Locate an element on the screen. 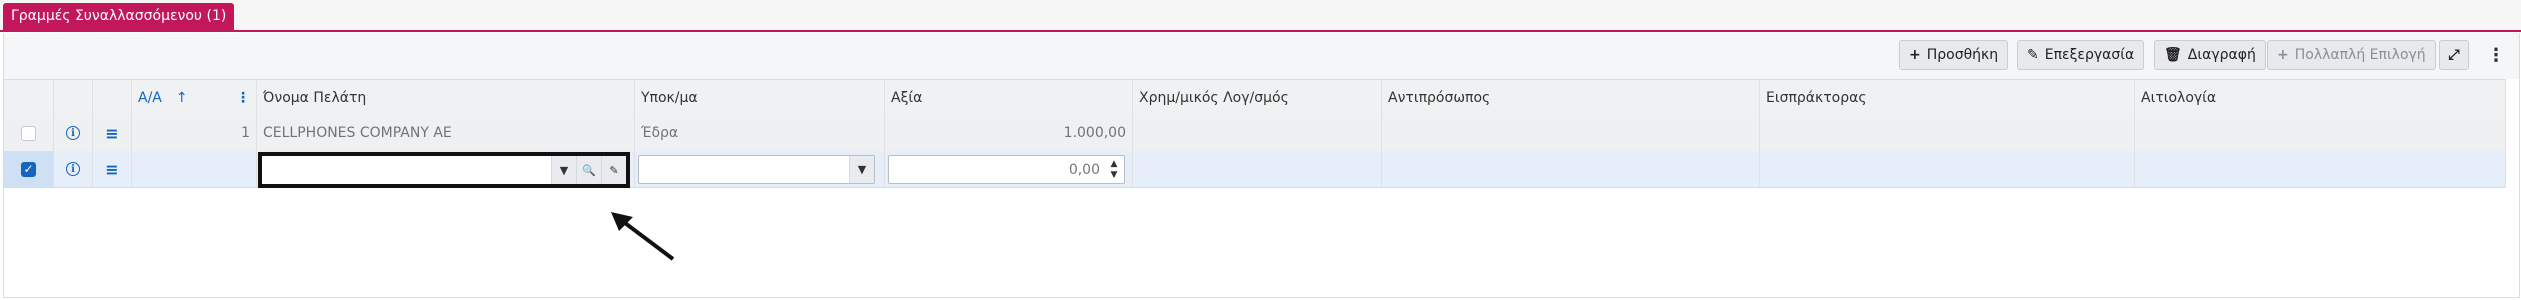 The height and width of the screenshot is (300, 2521). delete-button-label: Διαγραφή is located at coordinates (2221, 55).